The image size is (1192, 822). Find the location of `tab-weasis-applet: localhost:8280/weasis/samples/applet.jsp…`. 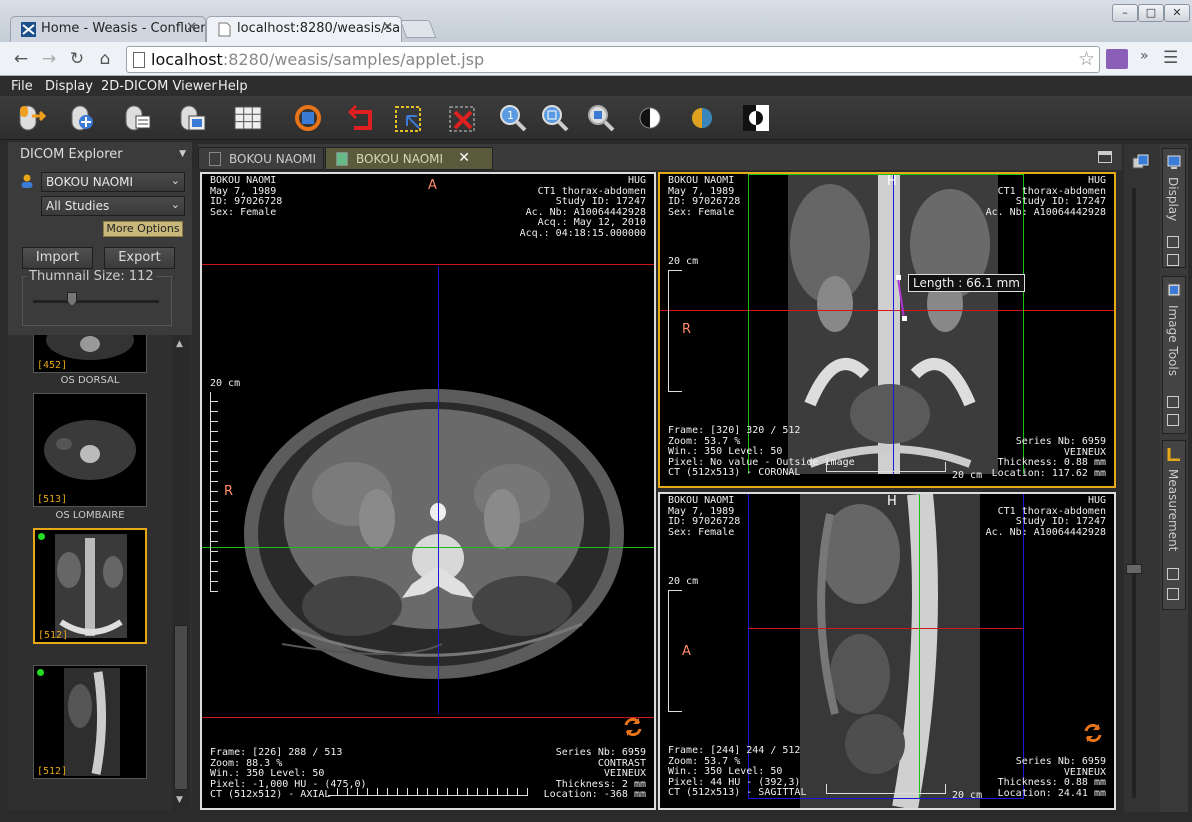

tab-weasis-applet: localhost:8280/weasis/samples/applet.jsp… is located at coordinates (304, 29).